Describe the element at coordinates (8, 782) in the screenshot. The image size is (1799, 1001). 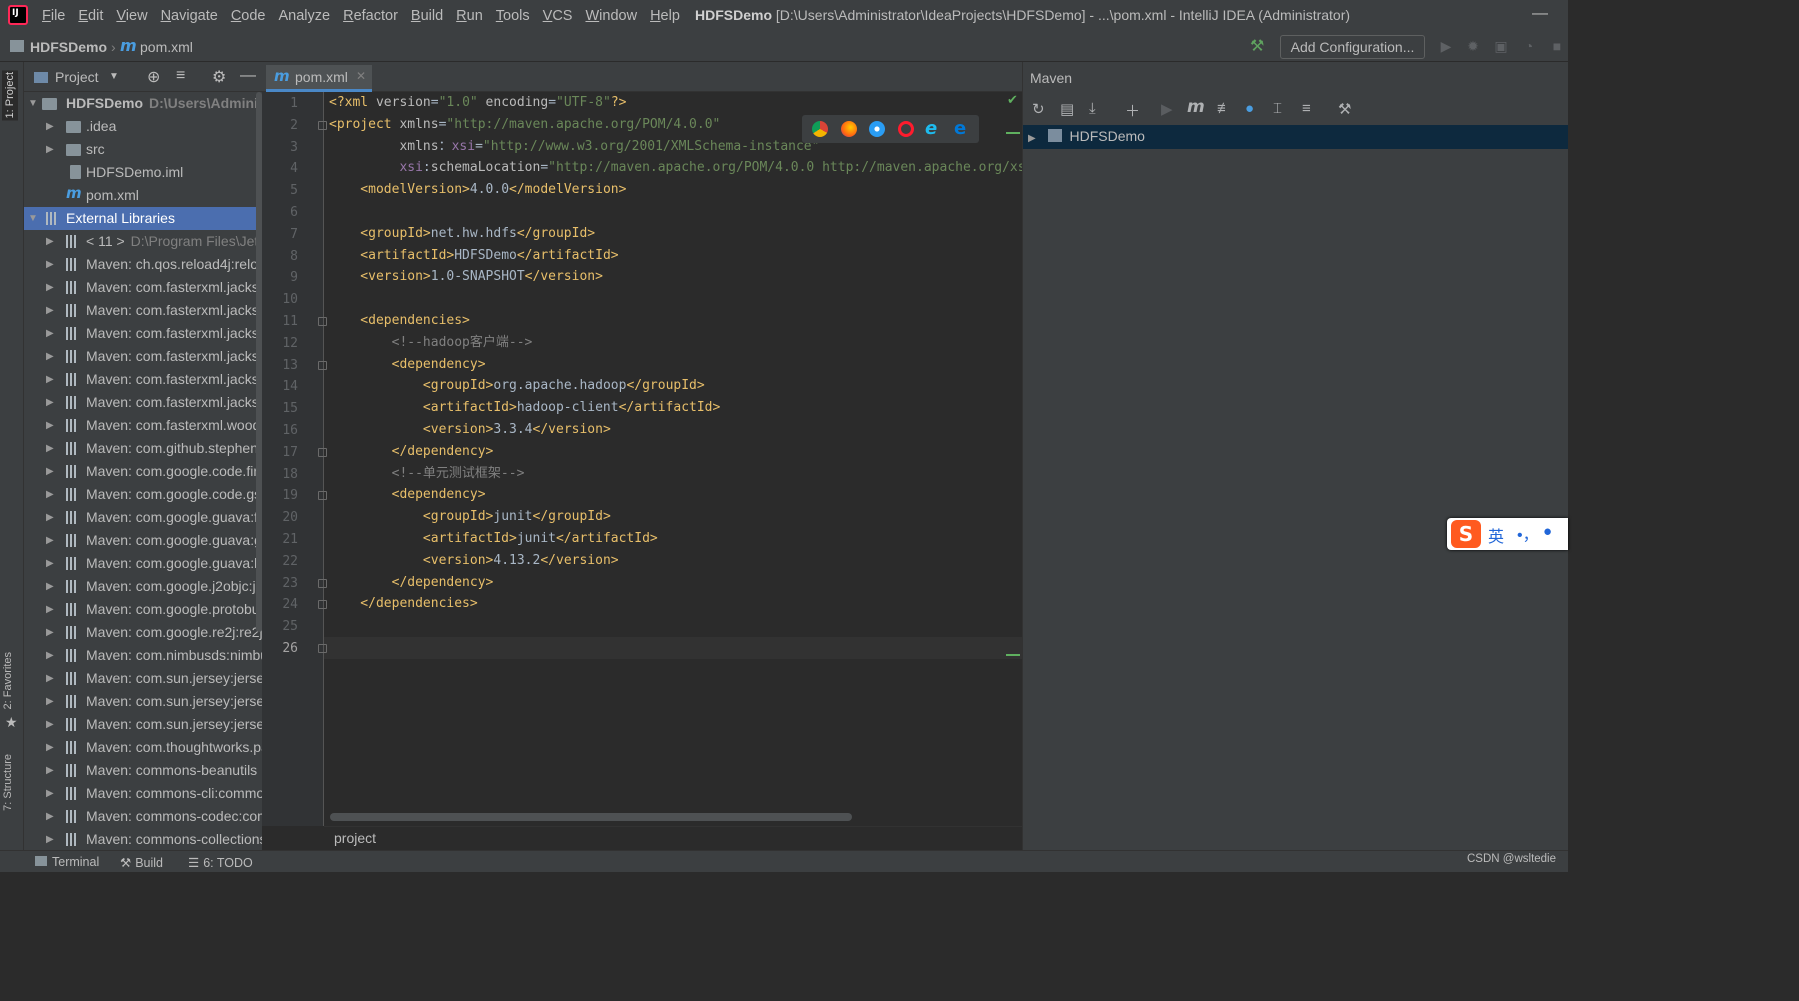
I see `tab-structure: 7: Structure` at that location.